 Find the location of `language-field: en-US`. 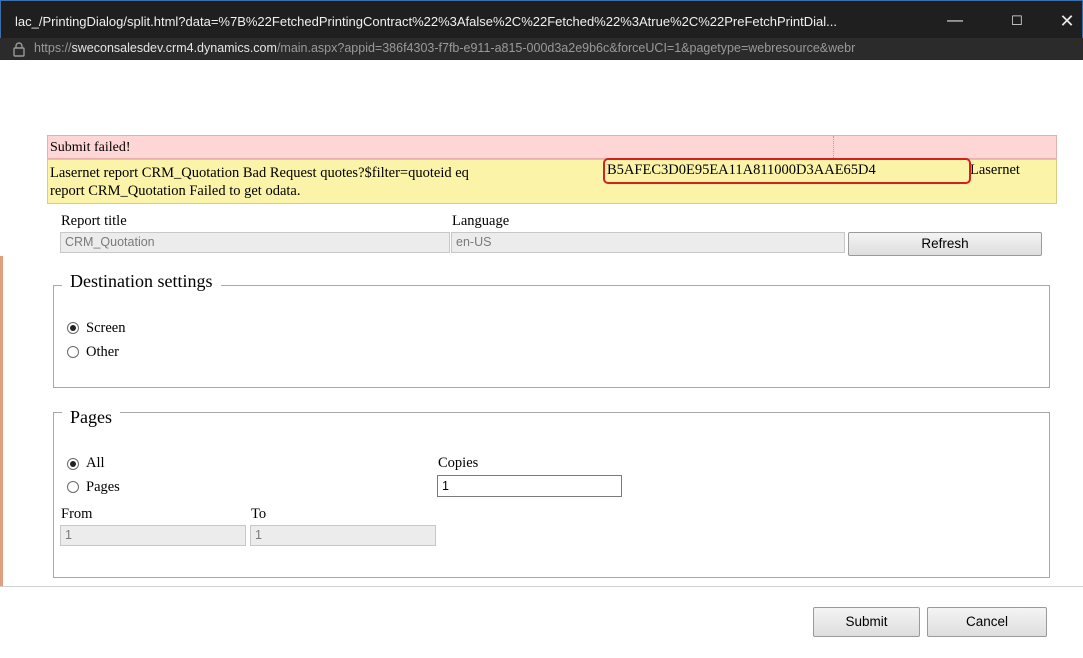

language-field: en-US is located at coordinates (648, 242).